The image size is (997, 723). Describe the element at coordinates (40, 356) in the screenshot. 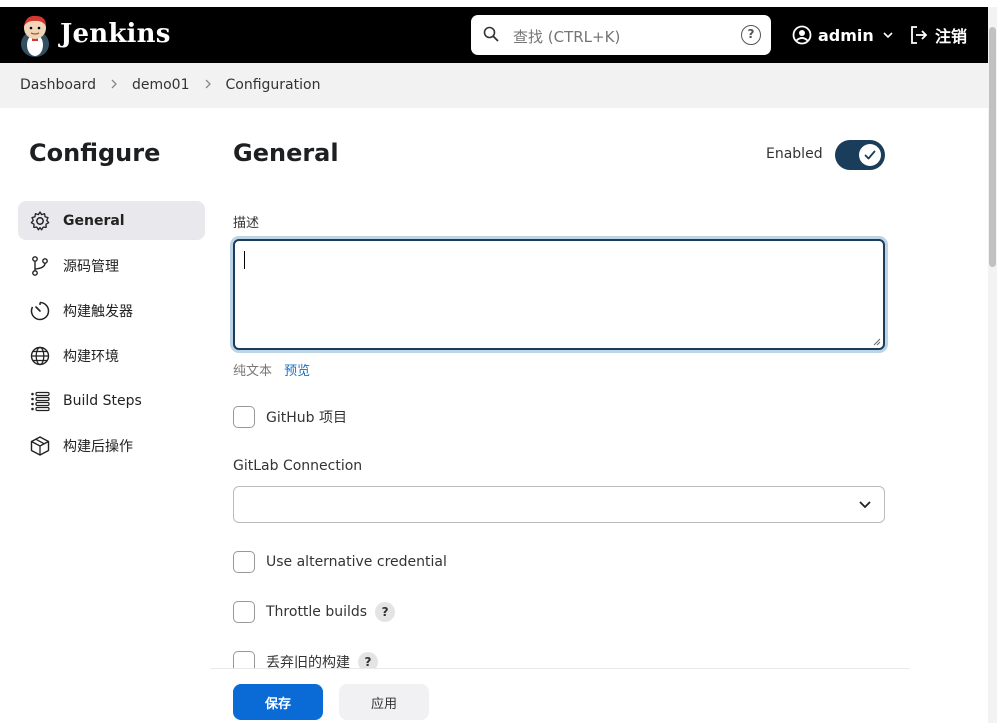

I see `globe-icon` at that location.